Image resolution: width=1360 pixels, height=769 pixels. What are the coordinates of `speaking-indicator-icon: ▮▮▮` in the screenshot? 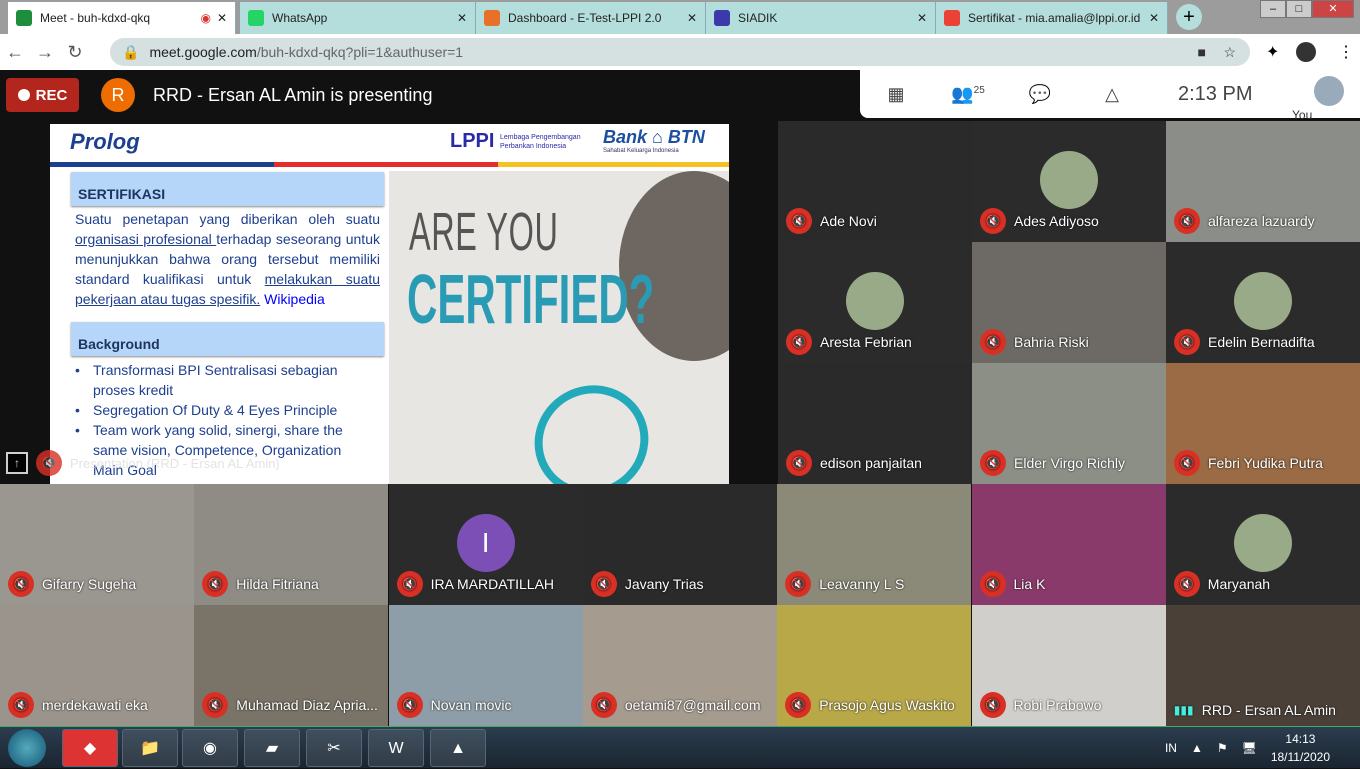 It's located at (1183, 710).